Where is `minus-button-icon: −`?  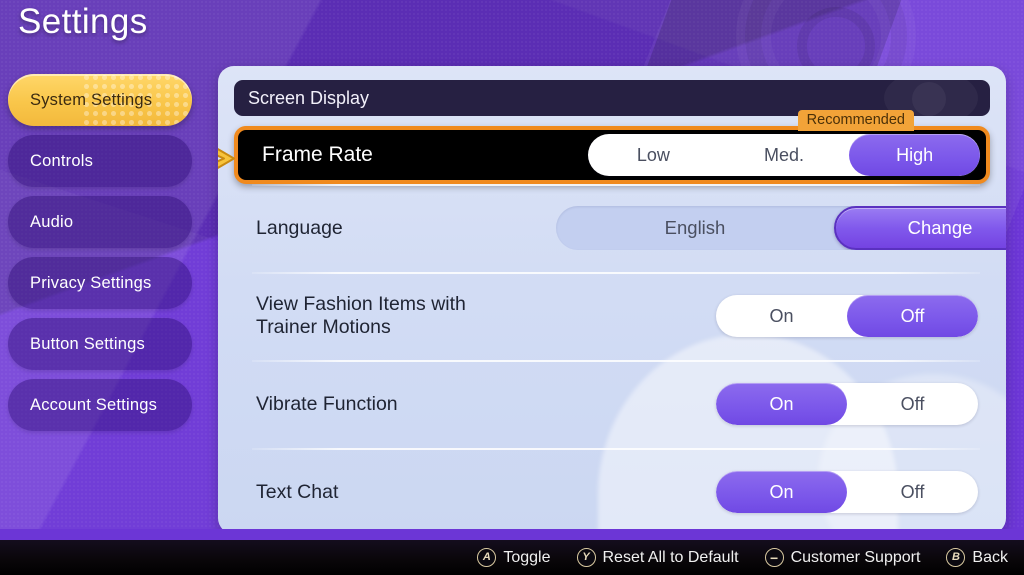
minus-button-icon: − is located at coordinates (774, 557).